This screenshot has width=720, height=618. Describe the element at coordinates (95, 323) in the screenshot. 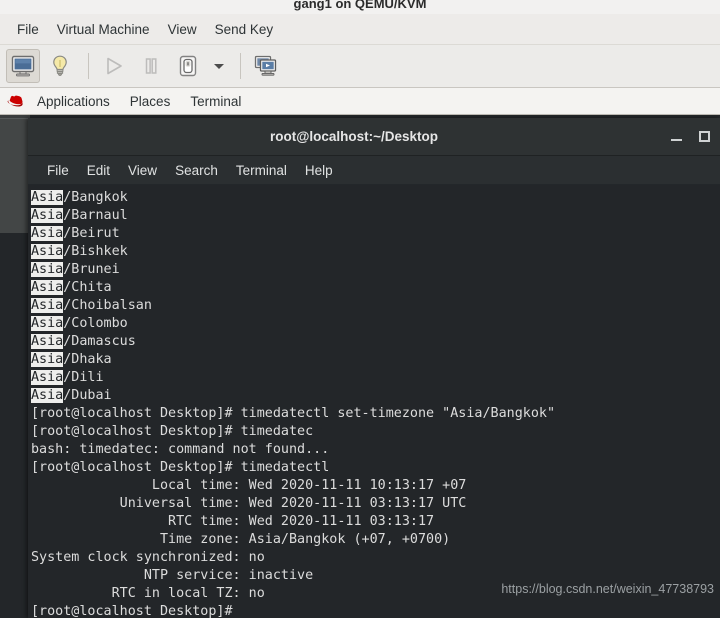

I see `terminal-text: /Colombo` at that location.